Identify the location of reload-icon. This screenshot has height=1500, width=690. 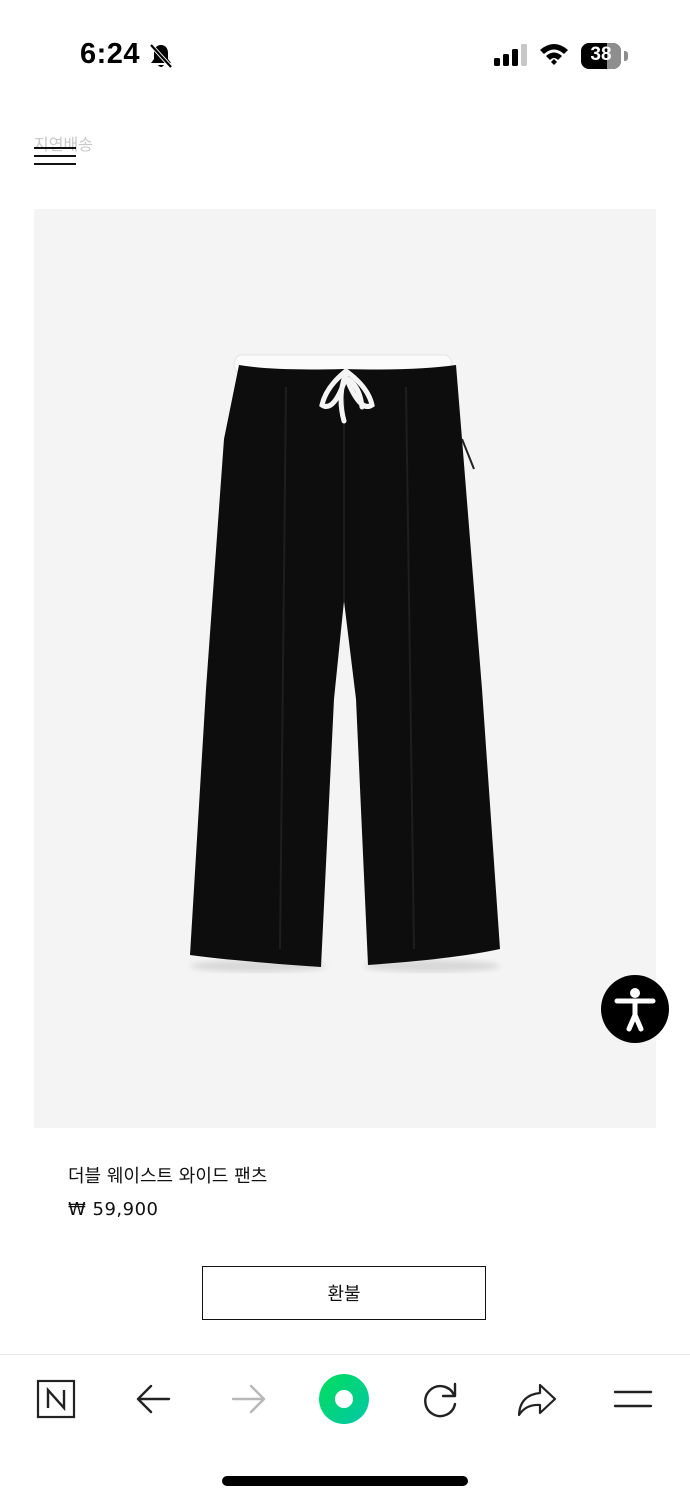
(440, 1400).